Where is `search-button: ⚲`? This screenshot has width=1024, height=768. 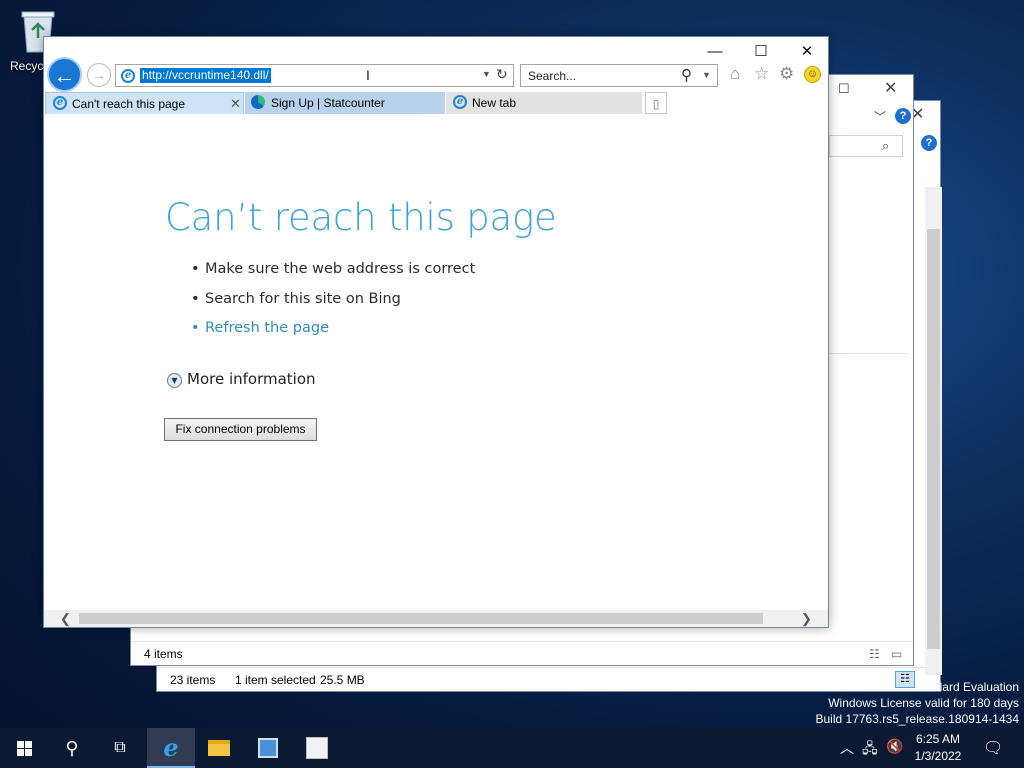 search-button: ⚲ is located at coordinates (72, 748).